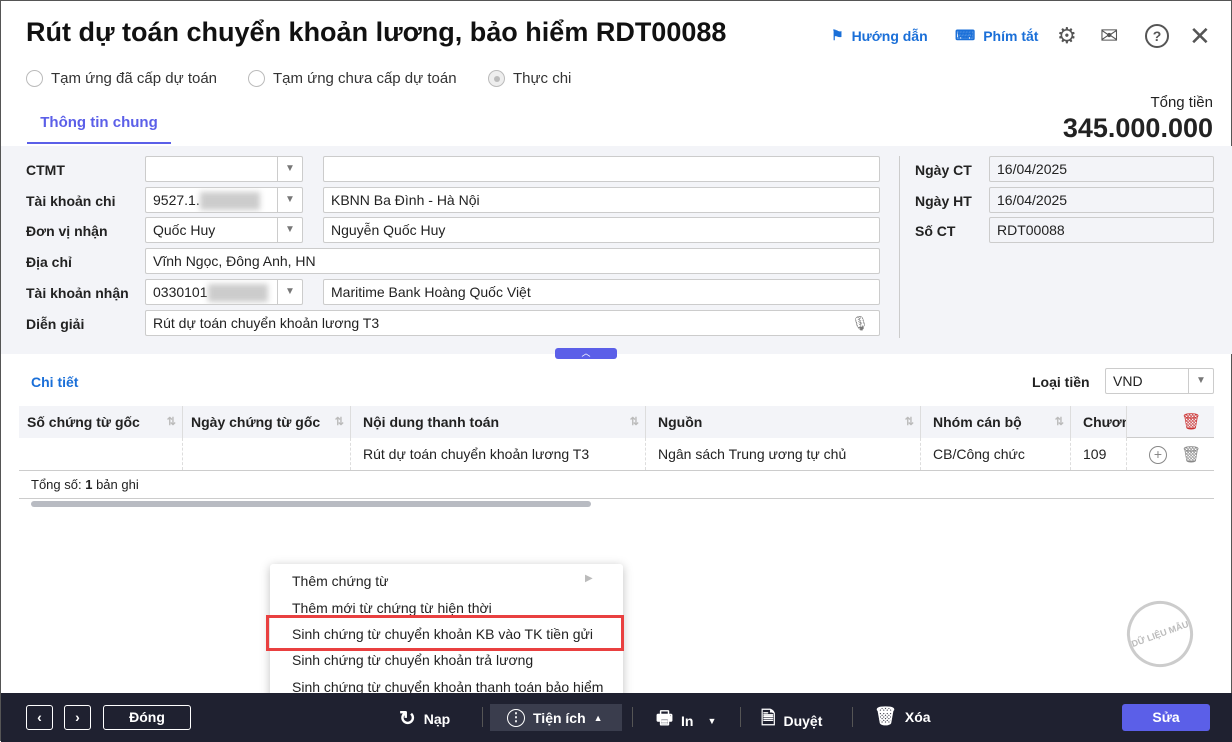 The image size is (1232, 742). Describe the element at coordinates (55, 324) in the screenshot. I see `dien-giai-label: Diễn giải` at that location.